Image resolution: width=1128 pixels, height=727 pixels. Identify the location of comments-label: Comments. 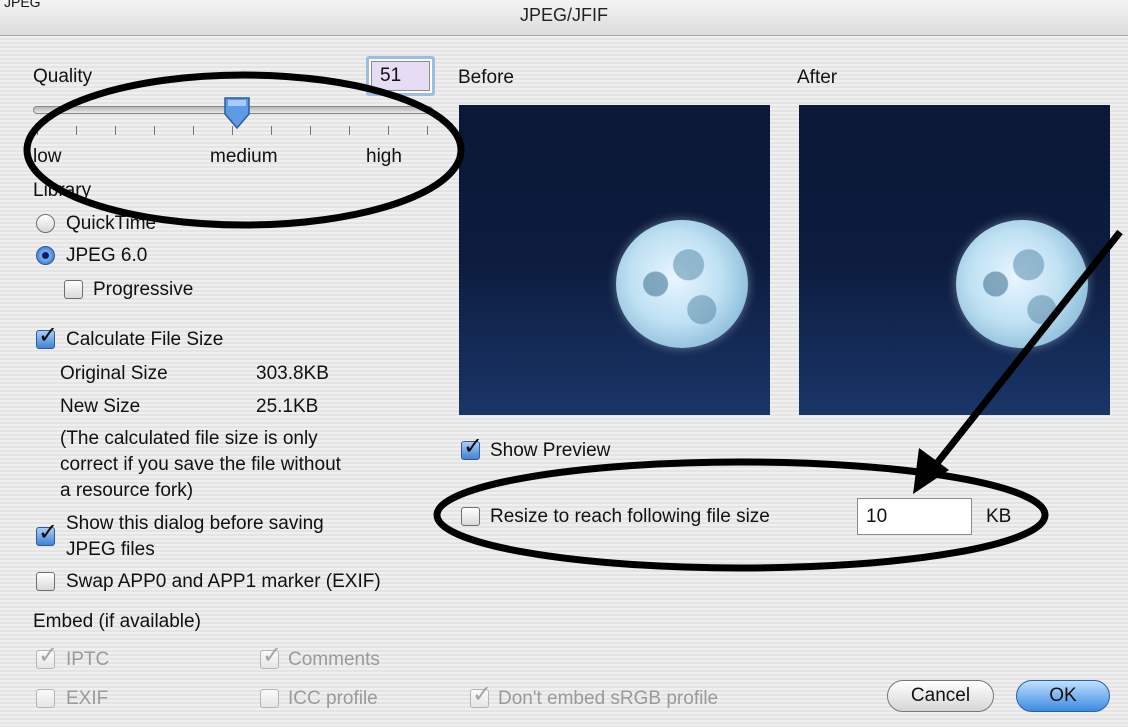
(334, 659).